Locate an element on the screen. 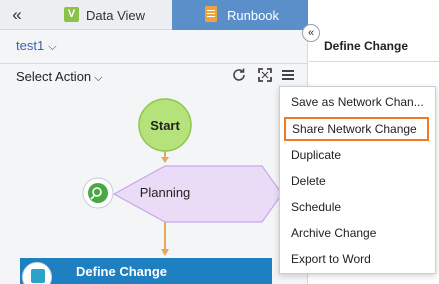 The height and width of the screenshot is (284, 439). current-step-label: Define Change is located at coordinates (122, 271).